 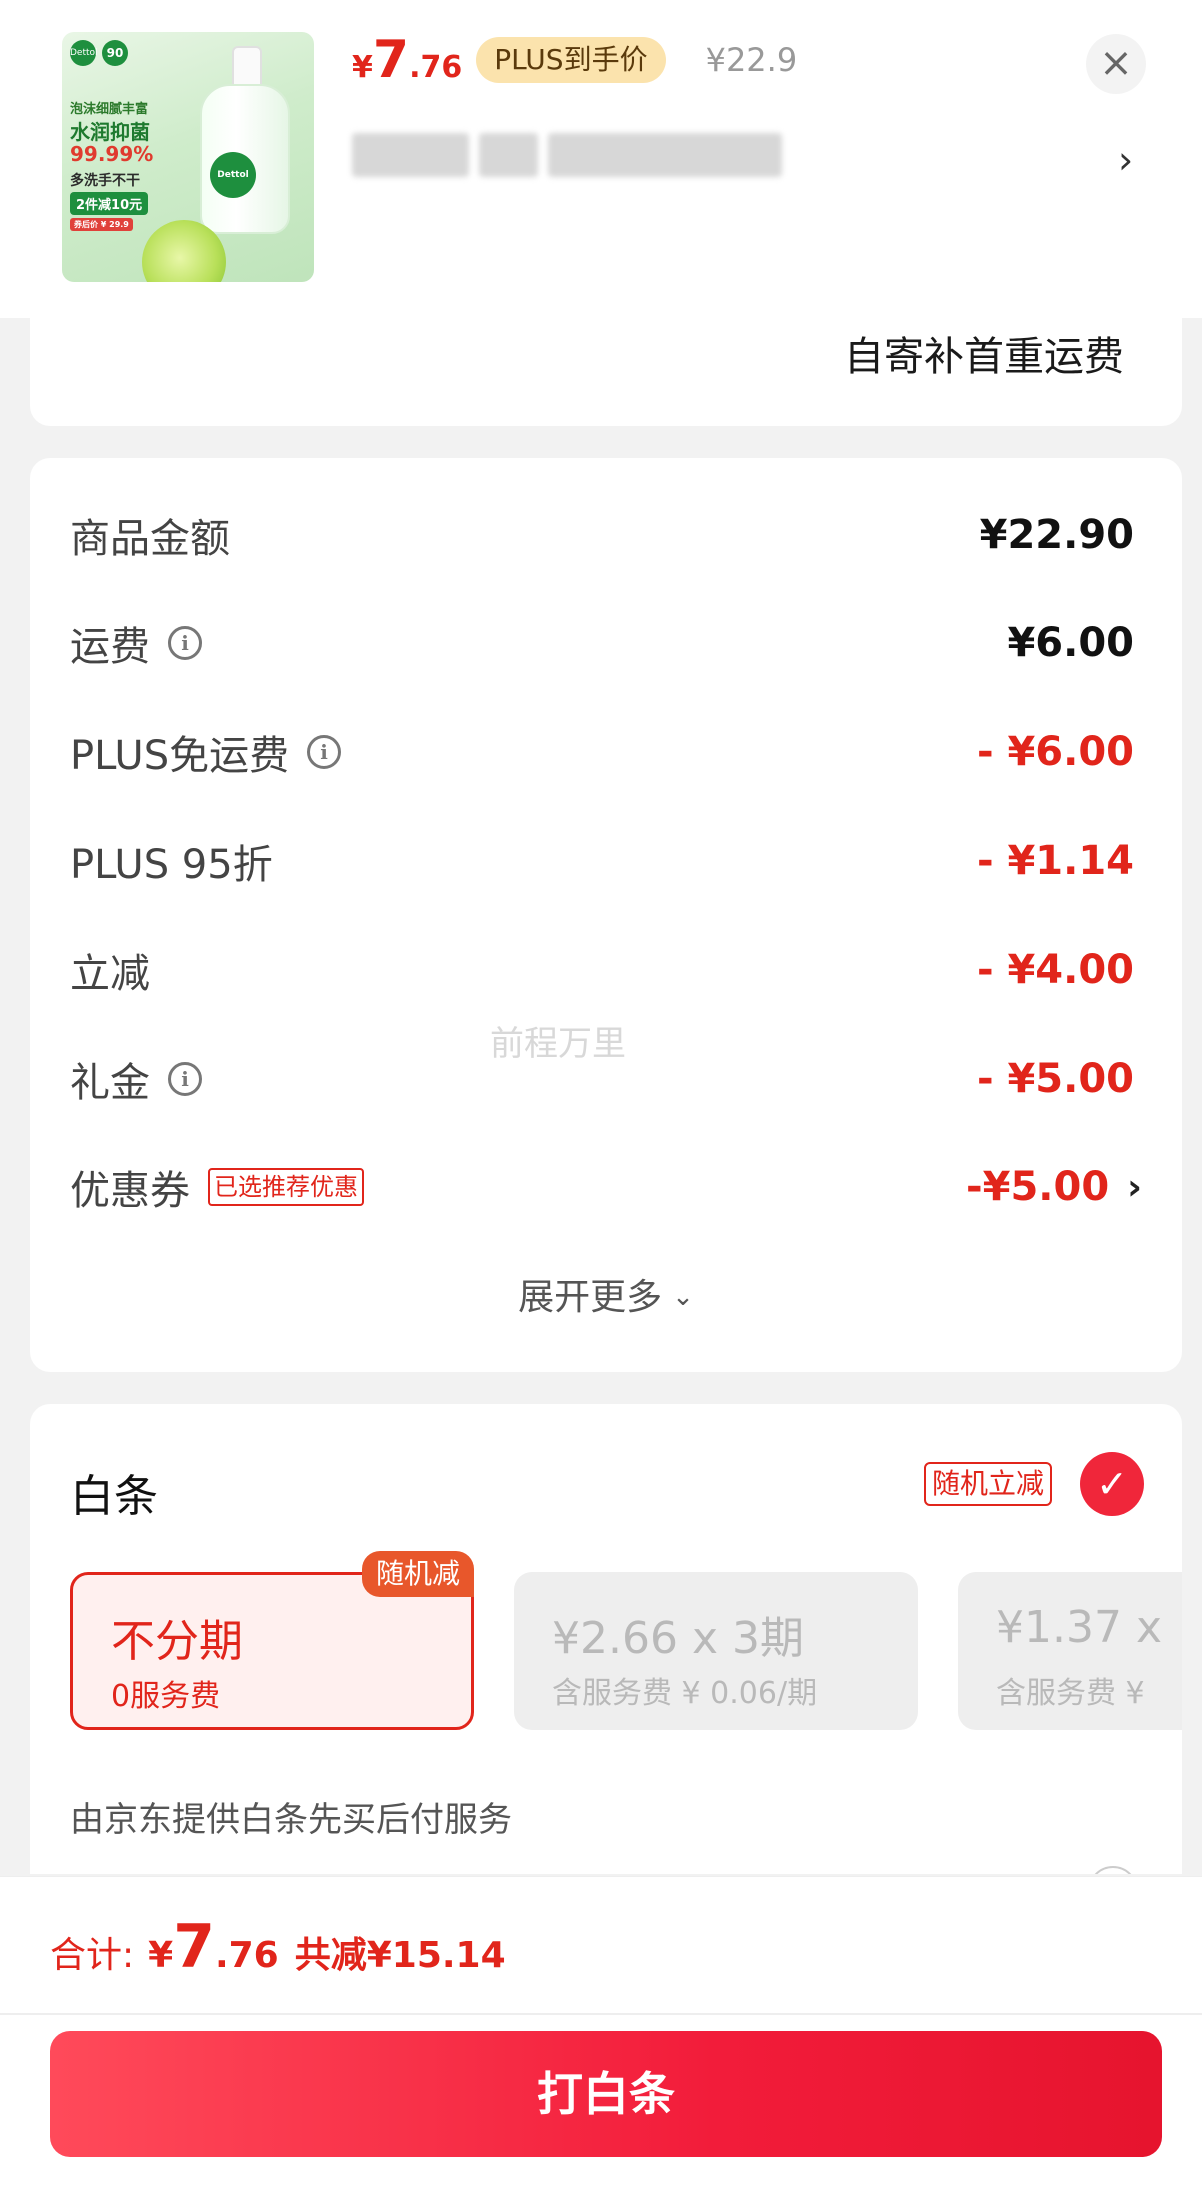 I want to click on detail-value: - ¥6.00, so click(x=1055, y=752).